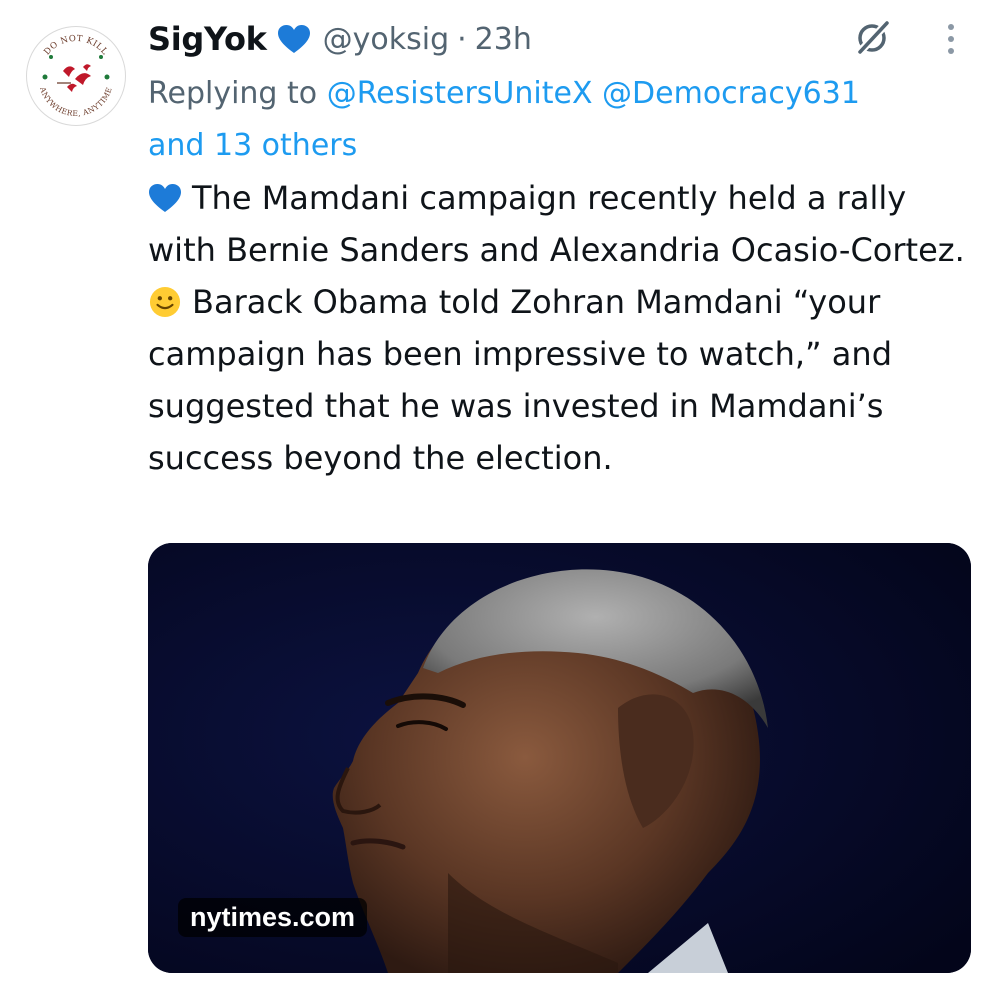 The width and height of the screenshot is (1000, 998). I want to click on replying-prefix: Replying to, so click(233, 93).